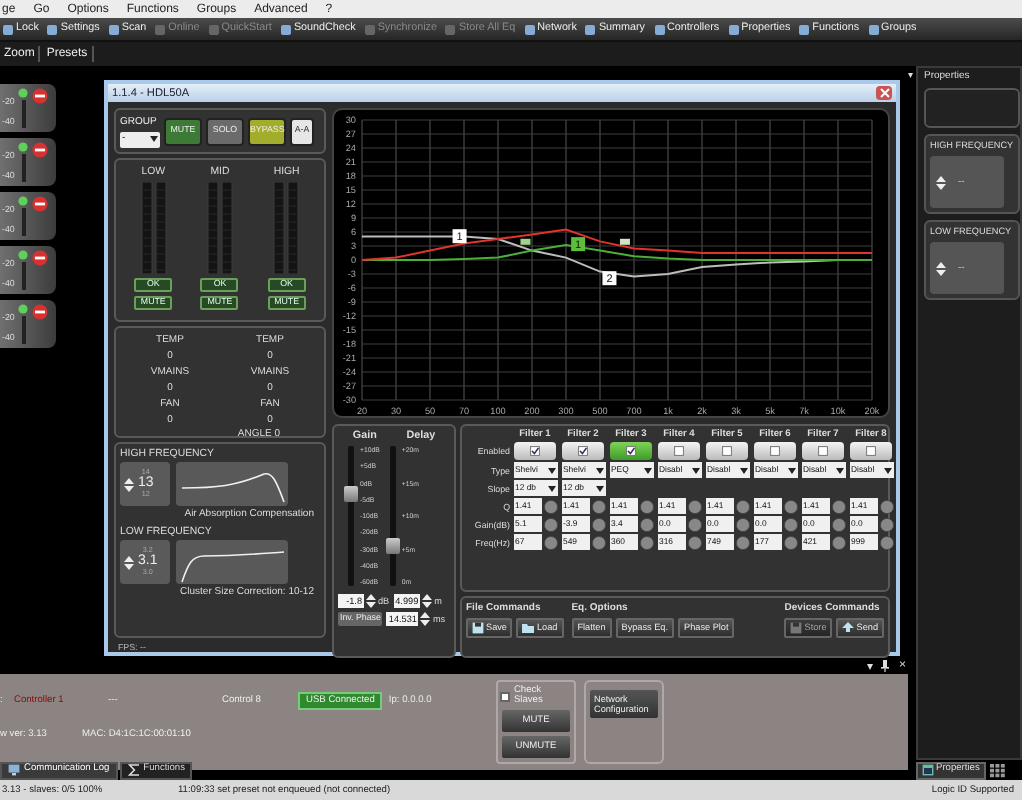 The image size is (1022, 800). What do you see at coordinates (997, 770) in the screenshot?
I see `grid-icon` at bounding box center [997, 770].